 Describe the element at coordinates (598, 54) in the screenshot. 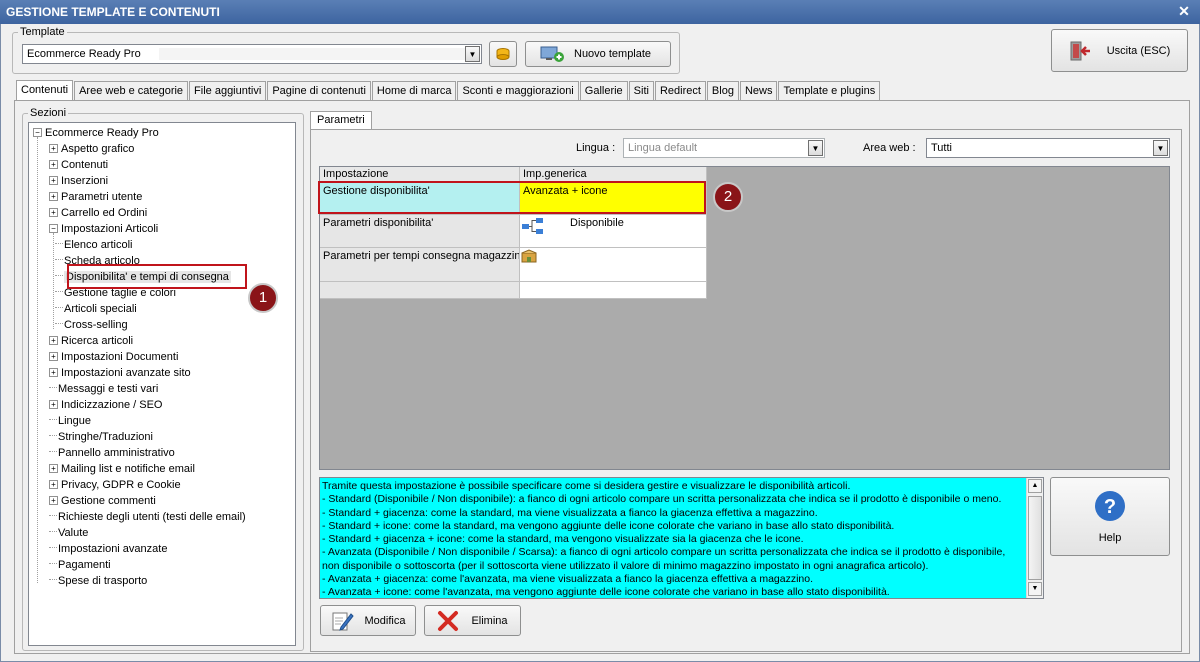

I see `new-template-button: Nuovo template` at that location.